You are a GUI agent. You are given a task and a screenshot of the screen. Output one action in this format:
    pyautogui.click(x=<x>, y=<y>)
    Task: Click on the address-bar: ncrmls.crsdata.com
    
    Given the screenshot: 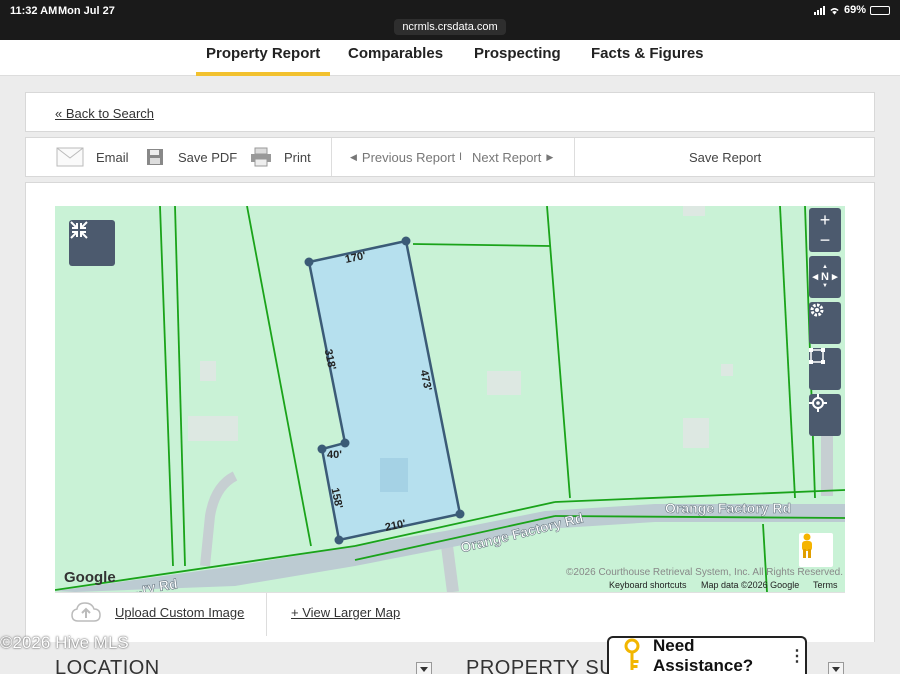 What is the action you would take?
    pyautogui.click(x=450, y=27)
    